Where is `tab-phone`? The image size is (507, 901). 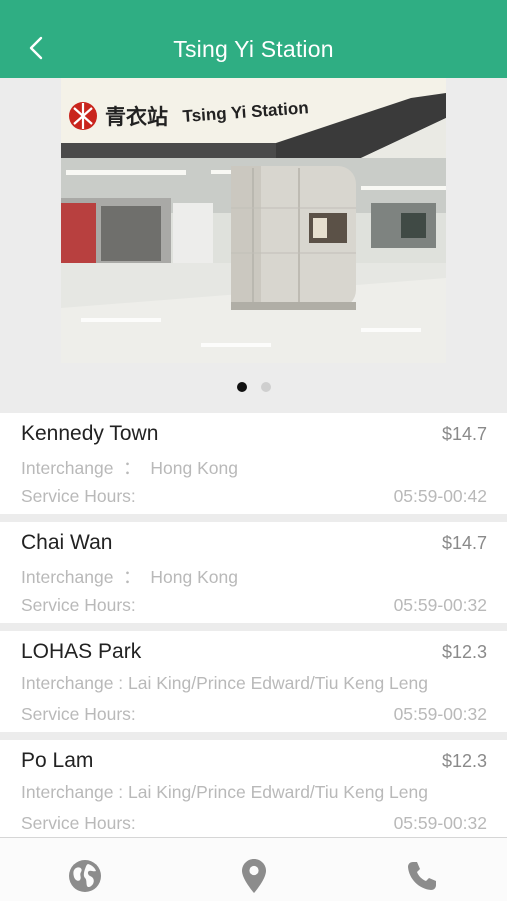
tab-phone is located at coordinates (422, 876).